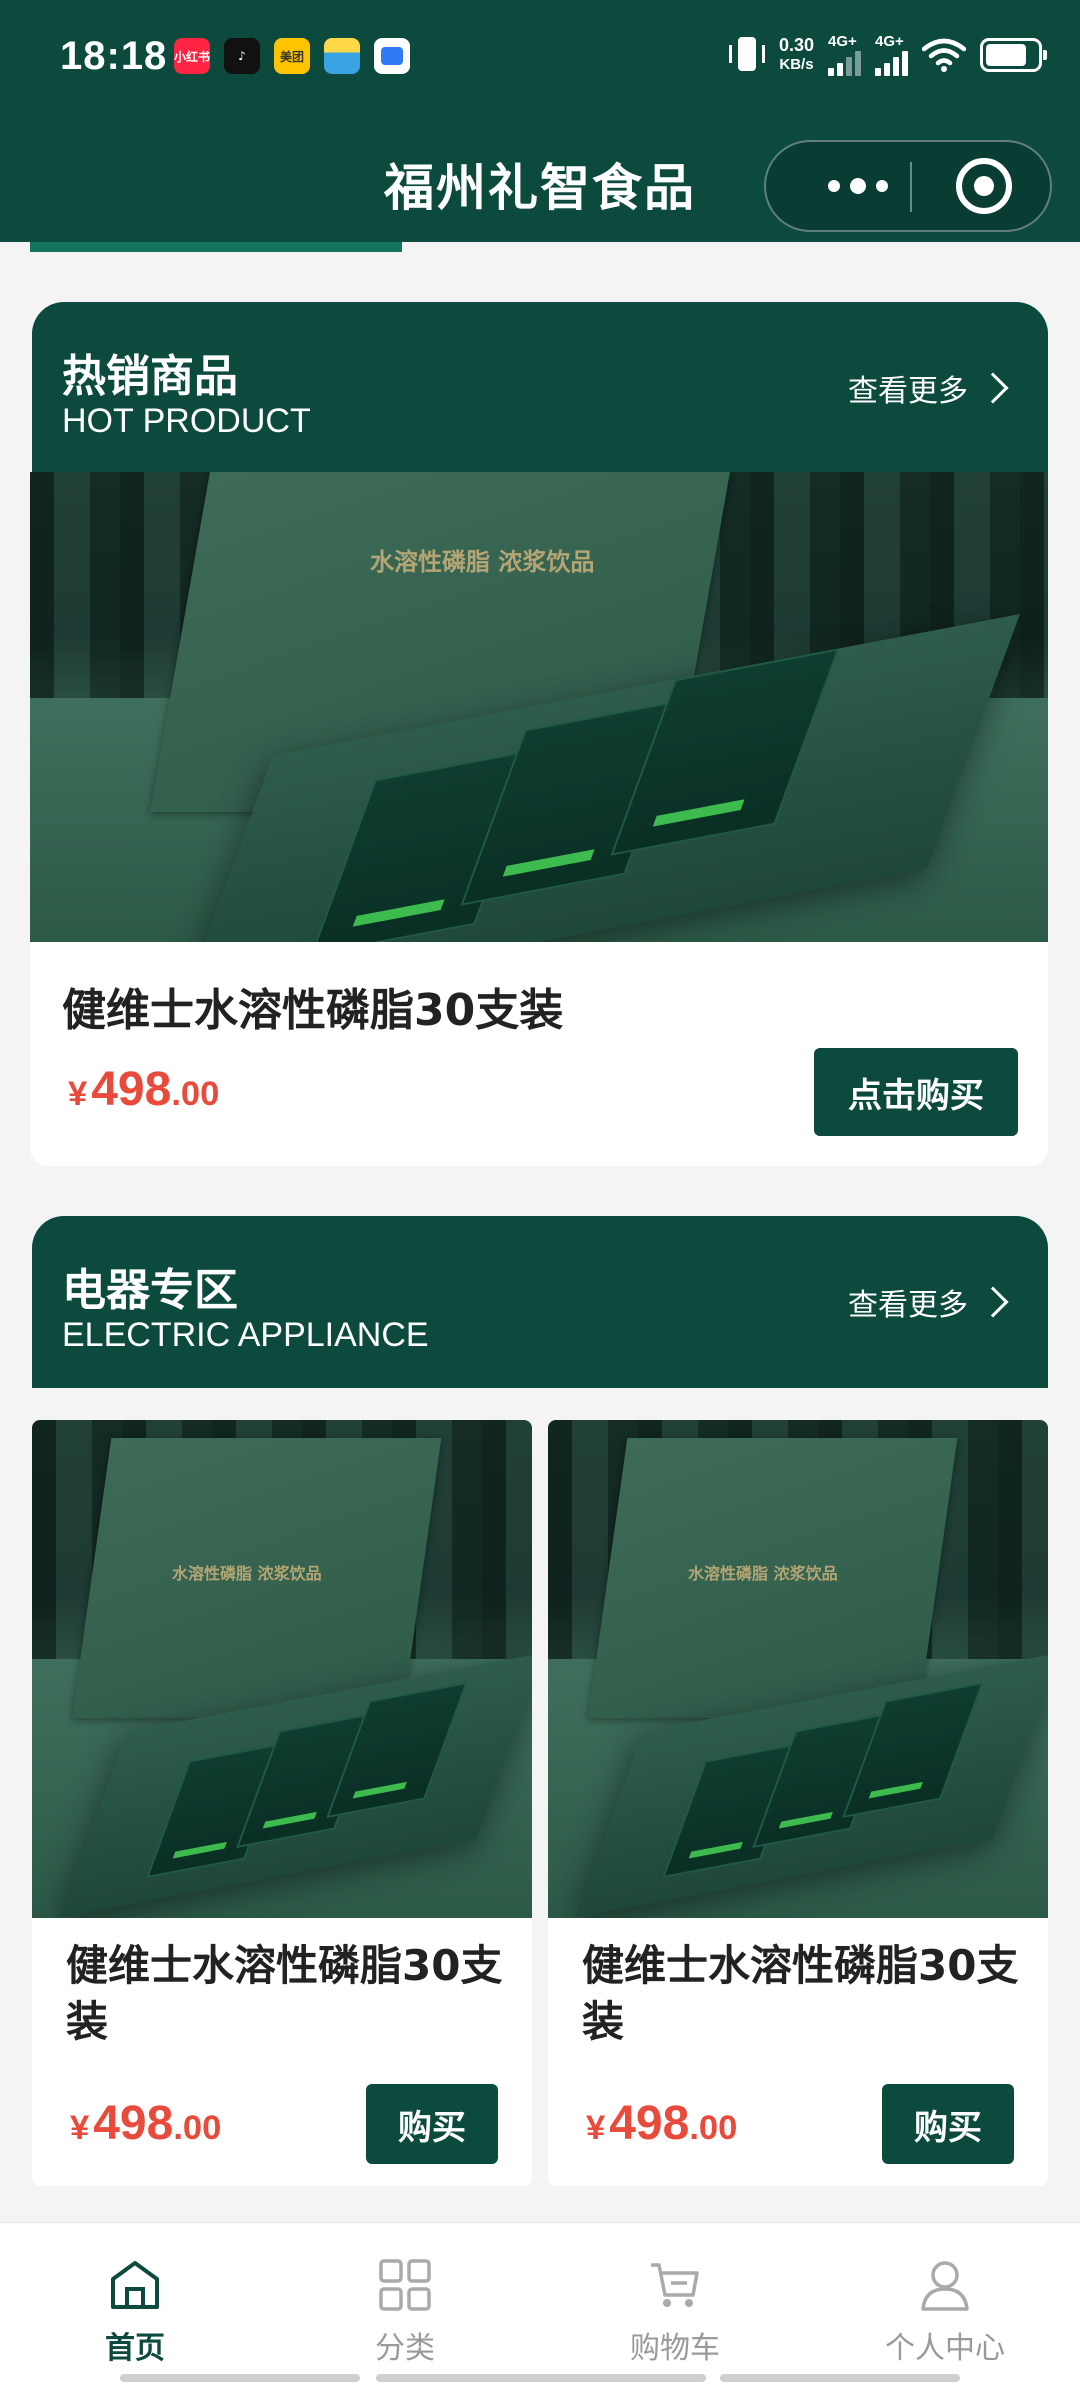 The height and width of the screenshot is (2388, 1080). Describe the element at coordinates (916, 1092) in the screenshot. I see `buy-now-button: 点击购买` at that location.